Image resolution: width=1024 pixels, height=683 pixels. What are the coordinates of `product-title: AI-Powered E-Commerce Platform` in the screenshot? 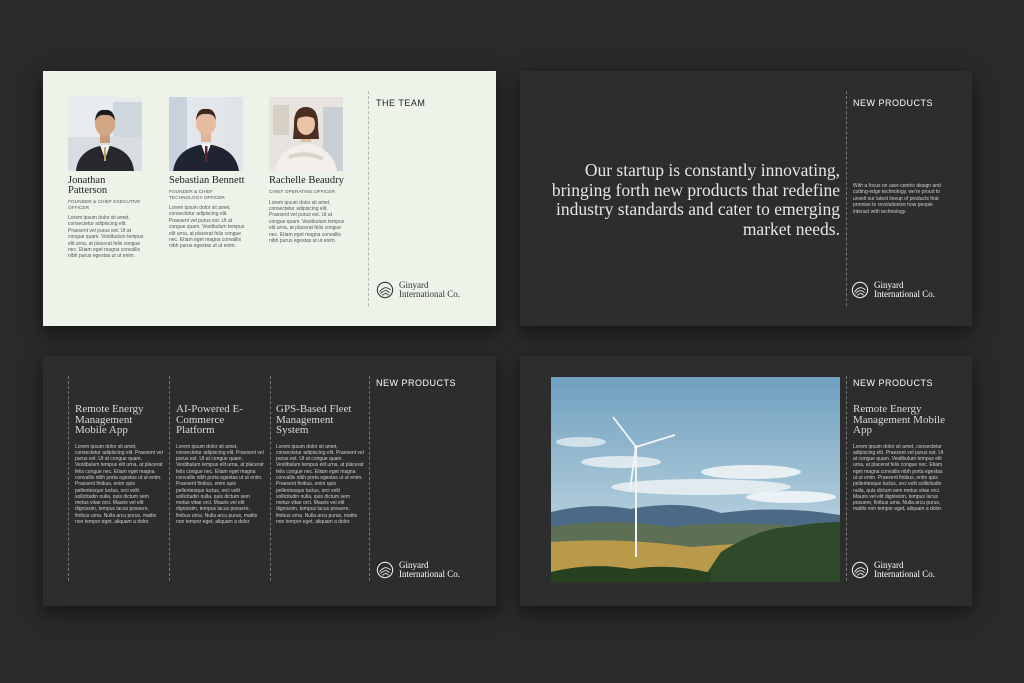 It's located at (209, 419).